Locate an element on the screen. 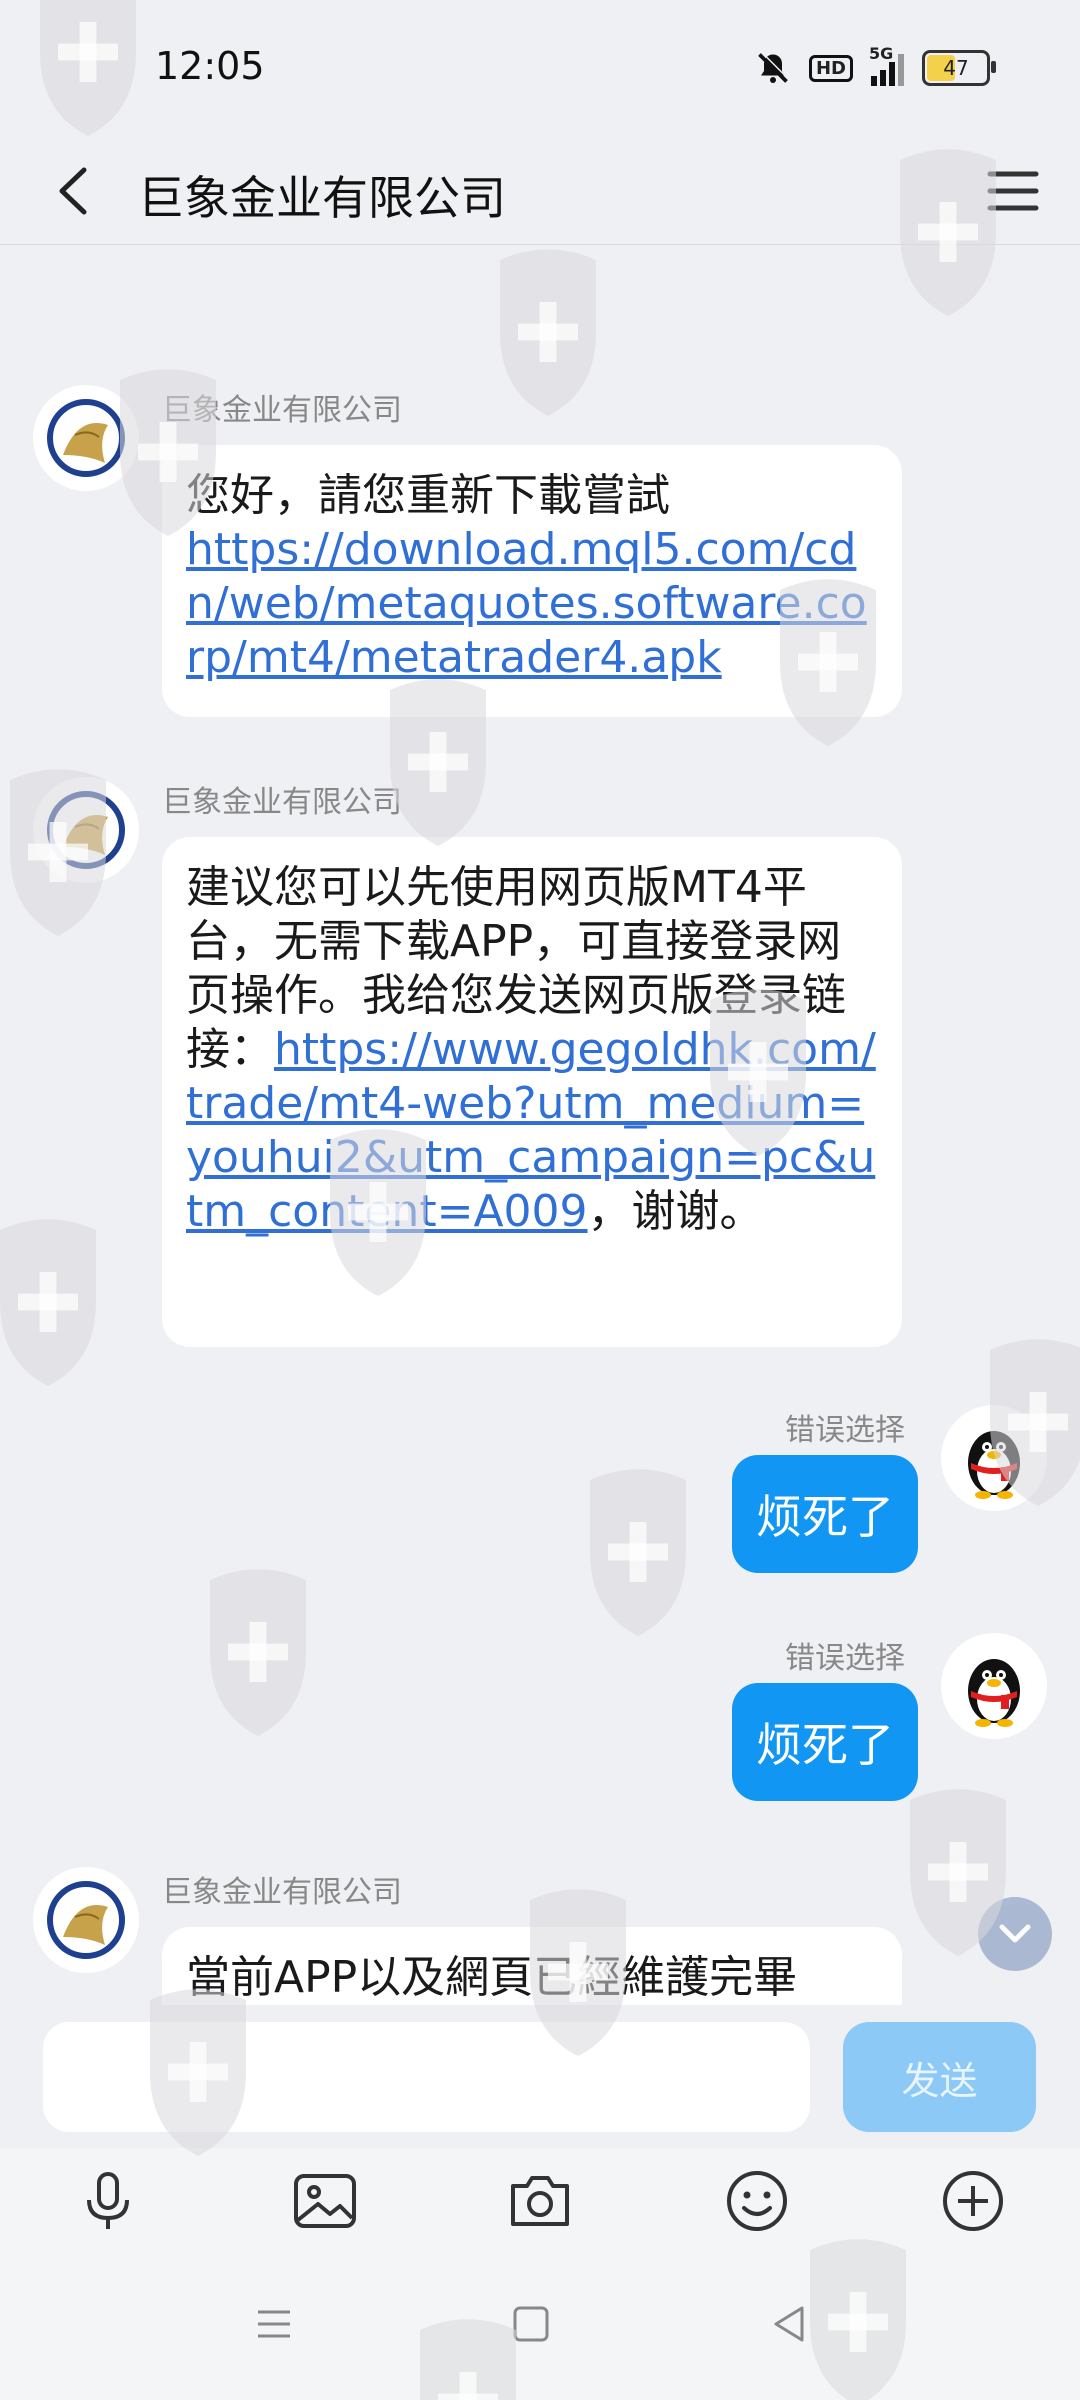  recent-apps-icon is located at coordinates (274, 2324).